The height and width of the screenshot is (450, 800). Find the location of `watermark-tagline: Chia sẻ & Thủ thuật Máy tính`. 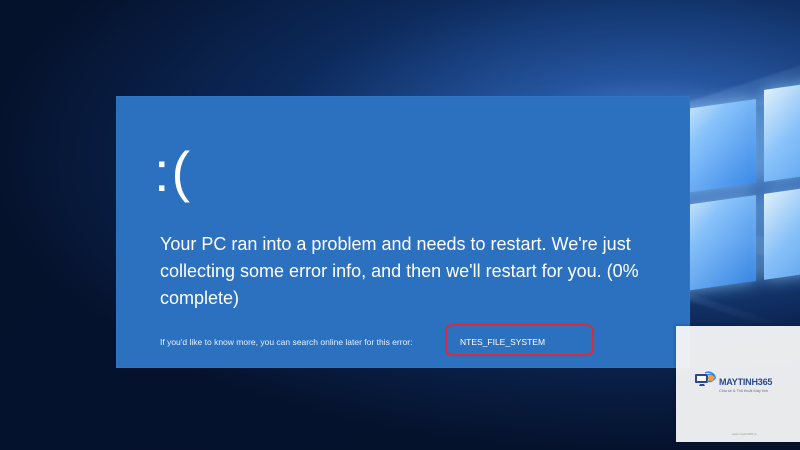

watermark-tagline: Chia sẻ & Thủ thuật Máy tính is located at coordinates (744, 391).